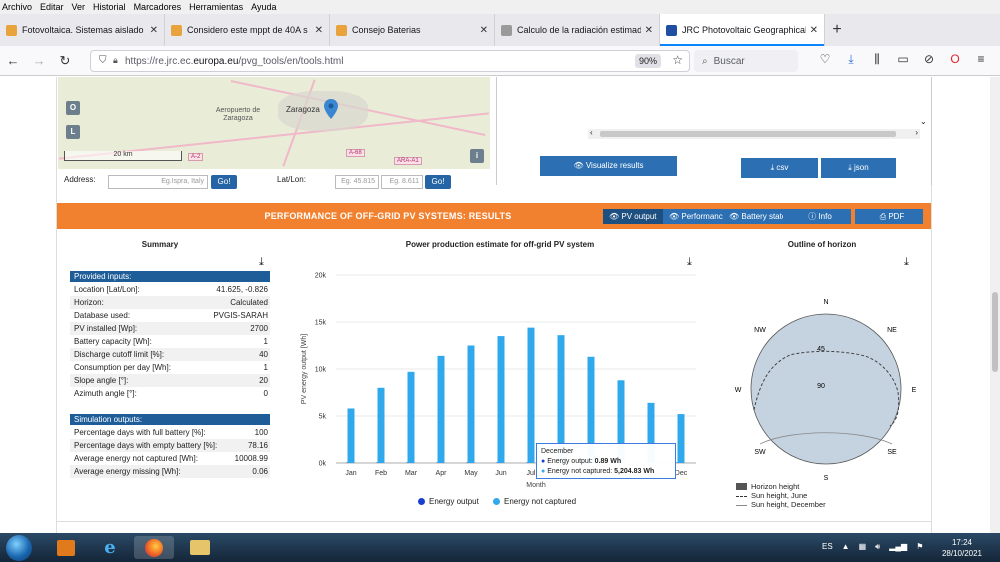 Image resolution: width=1000 pixels, height=562 pixels. What do you see at coordinates (647, 61) in the screenshot?
I see `zoom-level: 90%` at bounding box center [647, 61].